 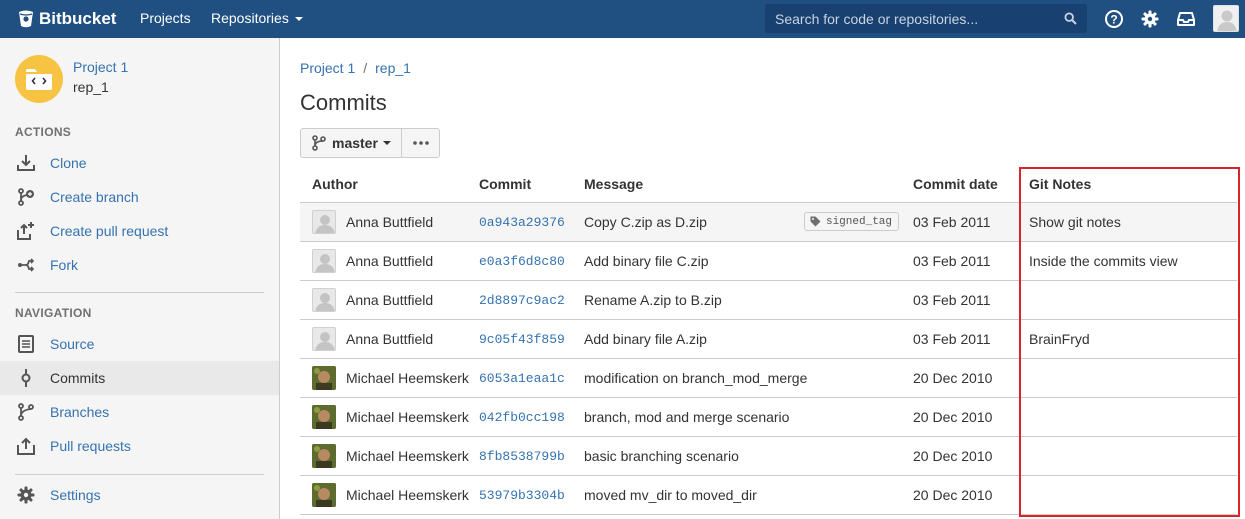 I want to click on bitbucket-logo: Bitbucket, so click(x=67, y=19).